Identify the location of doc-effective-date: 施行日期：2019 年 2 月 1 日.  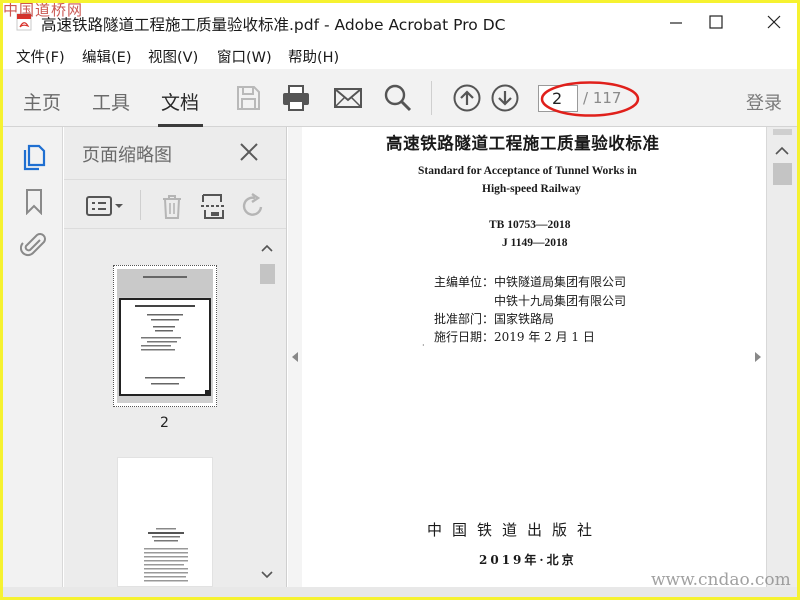
(514, 337).